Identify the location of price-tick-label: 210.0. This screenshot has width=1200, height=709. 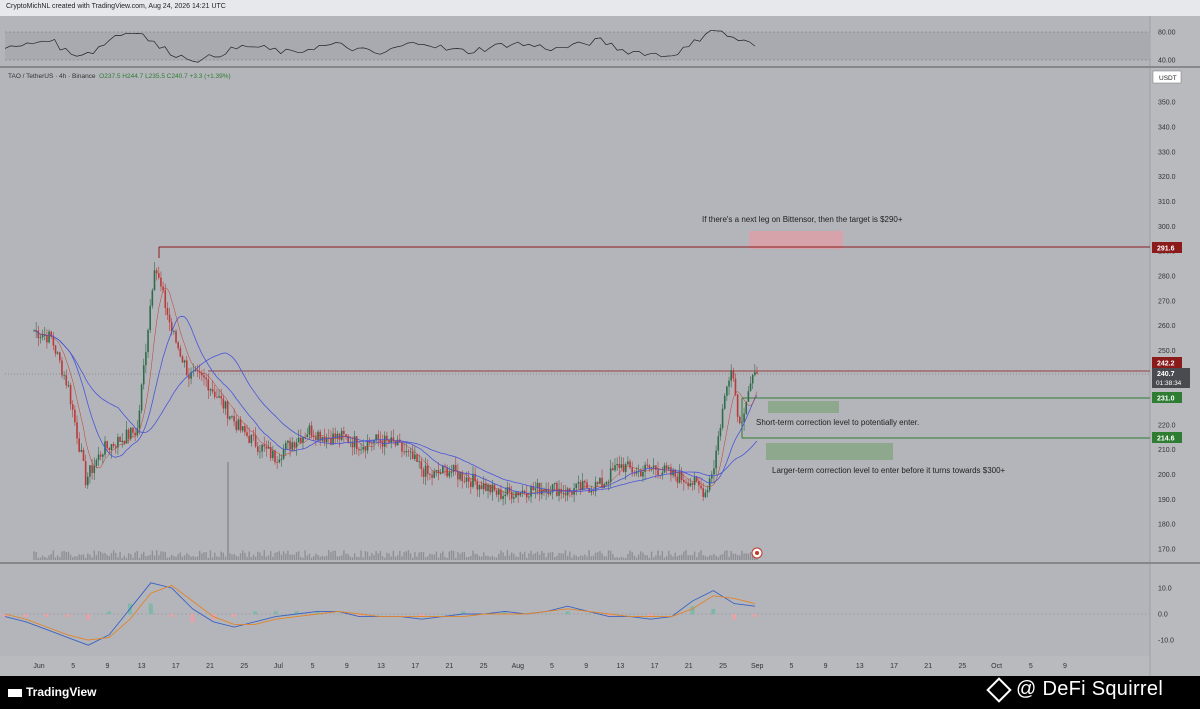
(1167, 450).